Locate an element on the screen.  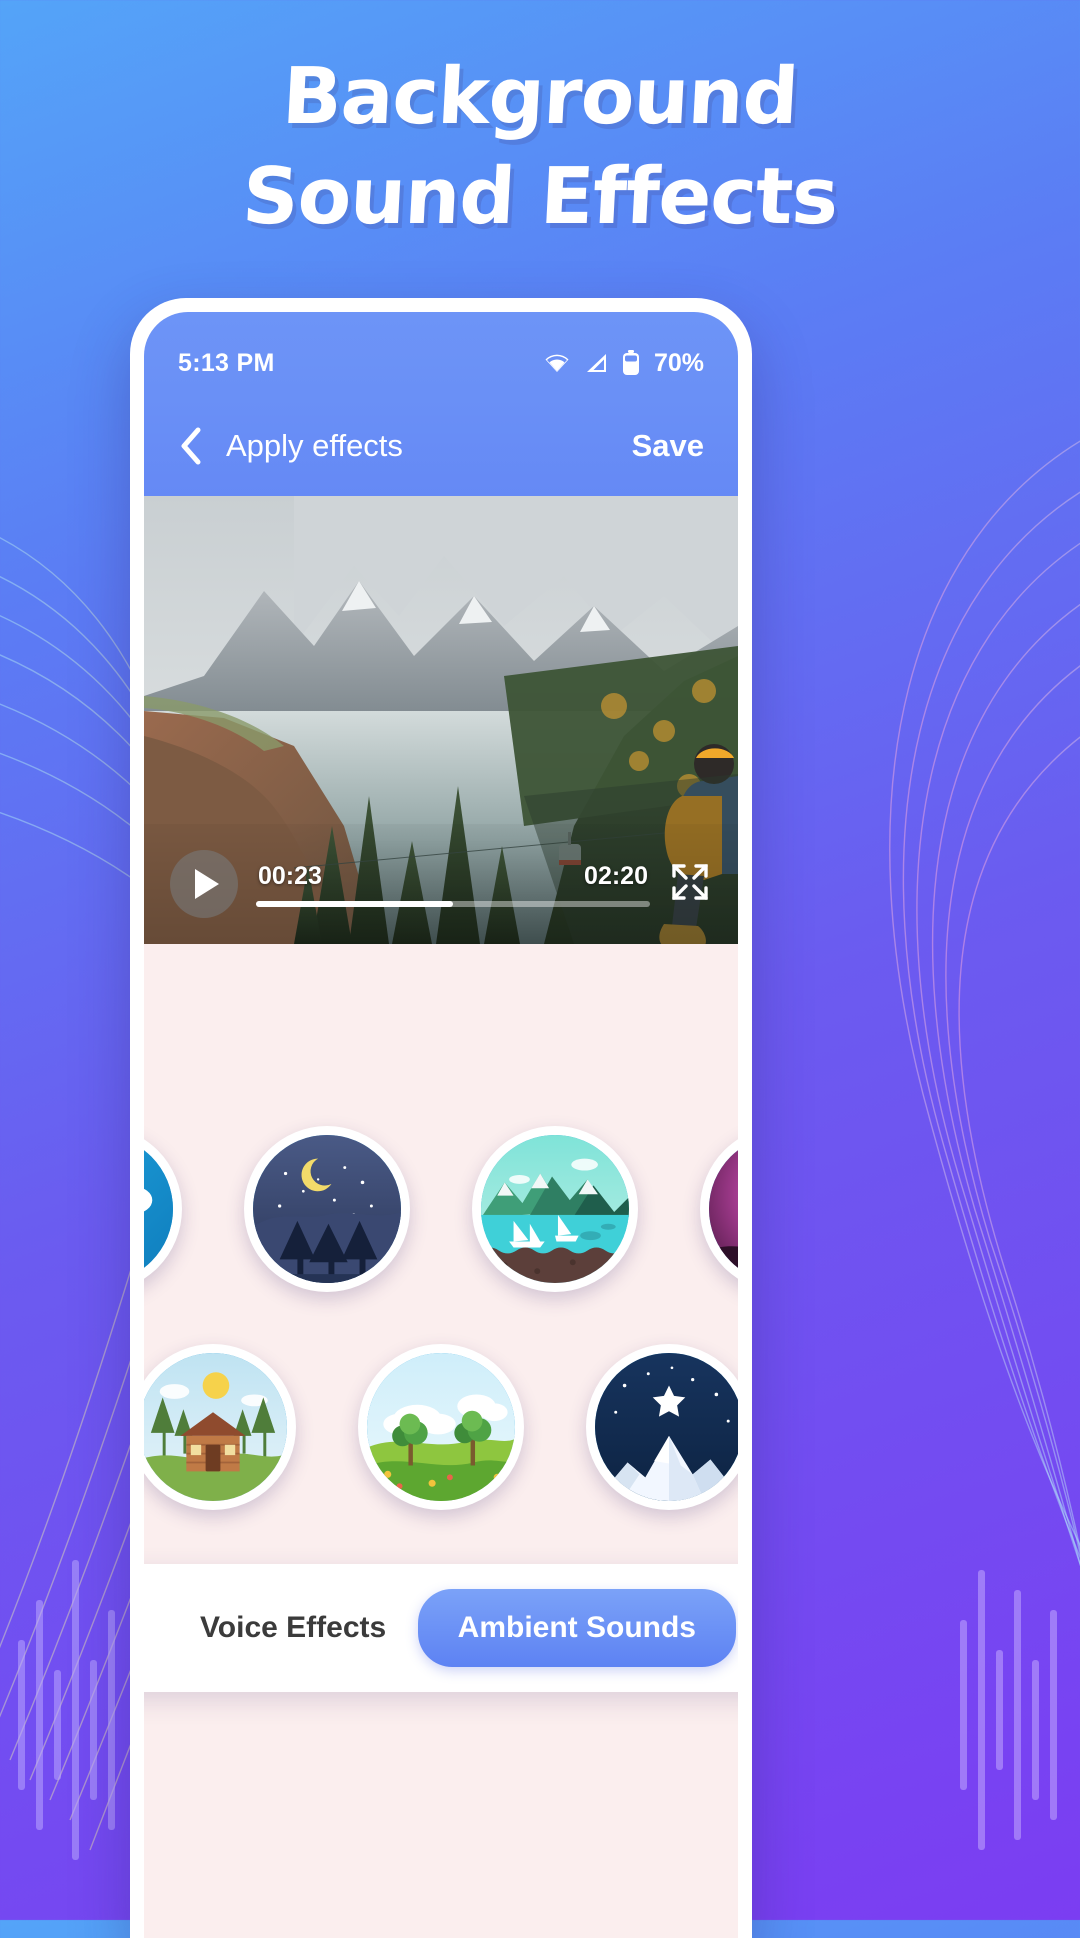
status-time: 5:13 PM is located at coordinates (226, 362).